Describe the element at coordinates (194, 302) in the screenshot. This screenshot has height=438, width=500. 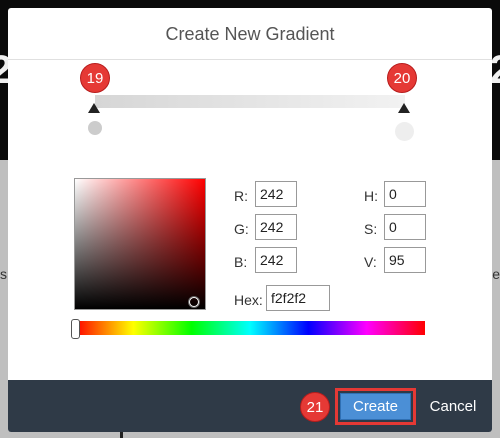
I see `saturation-value-cursor` at that location.